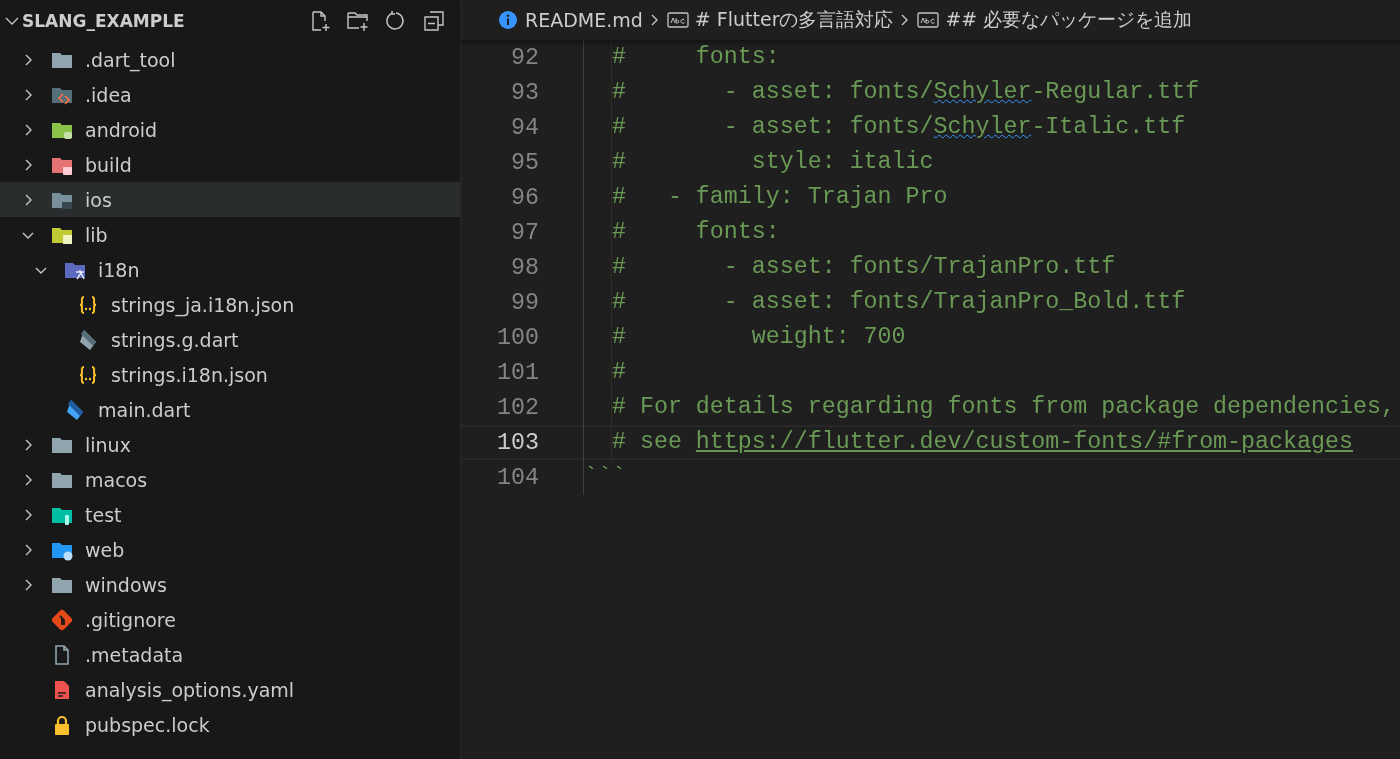 This screenshot has height=759, width=1400. I want to click on tree-item: android, so click(230, 129).